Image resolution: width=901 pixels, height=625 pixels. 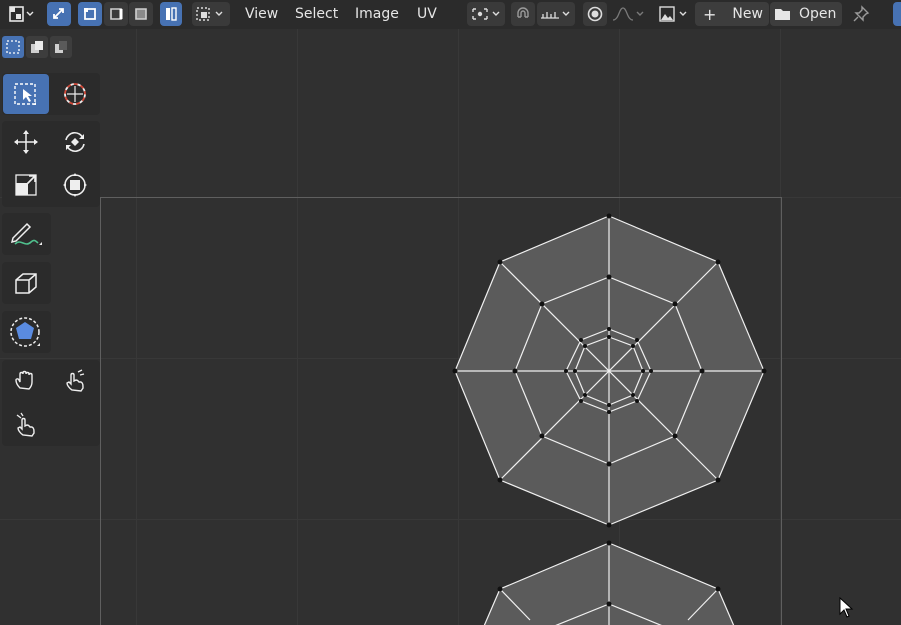 I want to click on tool-cursor, so click(x=75, y=94).